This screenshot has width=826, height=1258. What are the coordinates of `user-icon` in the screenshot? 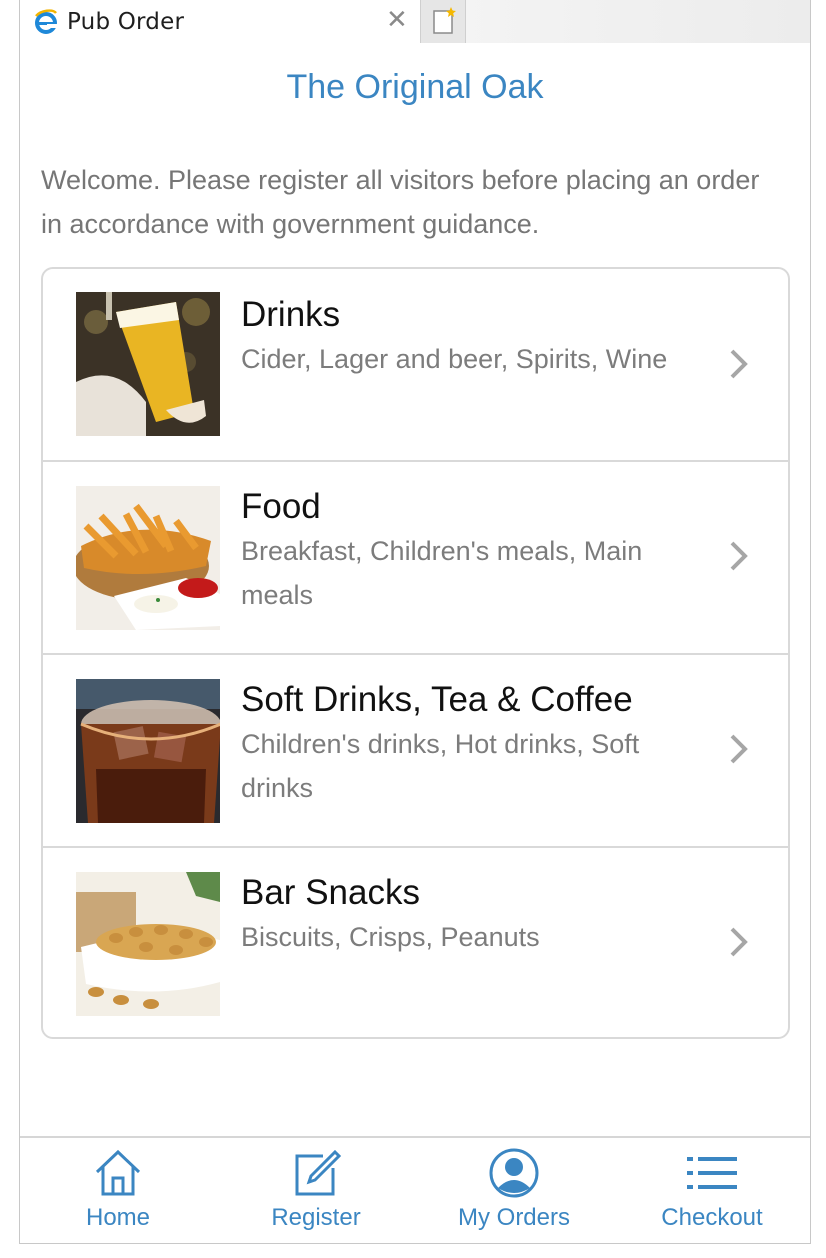 It's located at (514, 1173).